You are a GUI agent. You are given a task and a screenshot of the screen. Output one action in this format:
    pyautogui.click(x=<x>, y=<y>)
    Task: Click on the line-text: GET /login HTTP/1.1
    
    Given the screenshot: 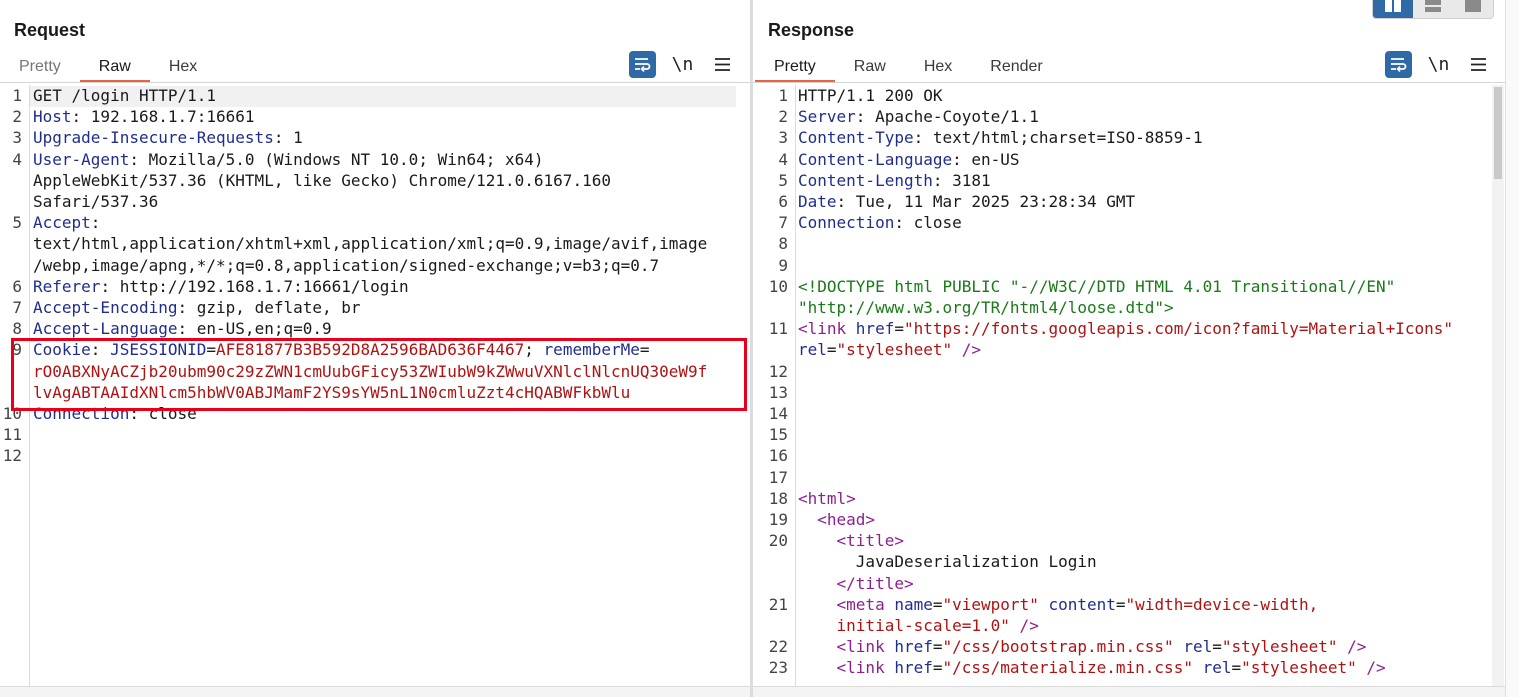 What is the action you would take?
    pyautogui.click(x=124, y=95)
    